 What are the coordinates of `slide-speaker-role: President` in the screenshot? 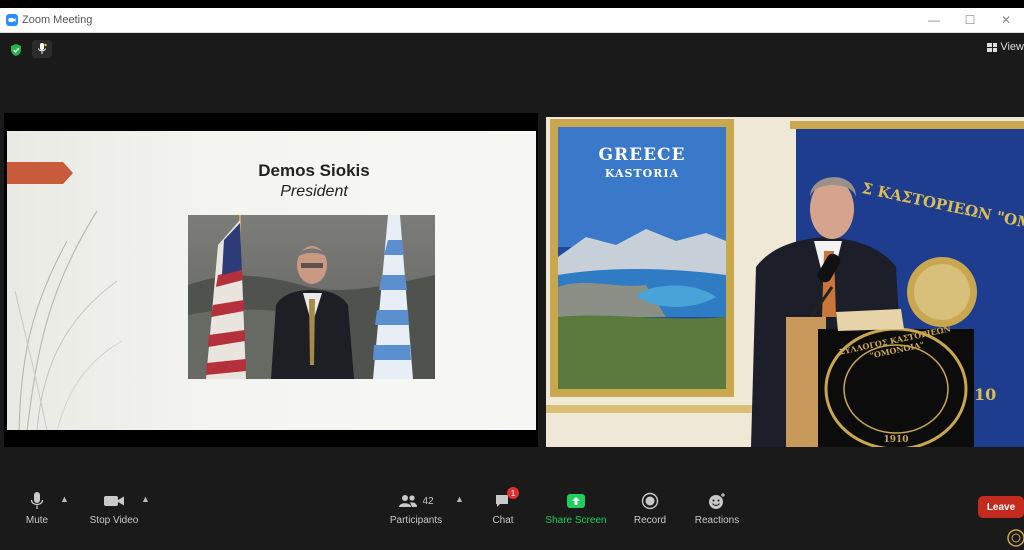 It's located at (314, 191).